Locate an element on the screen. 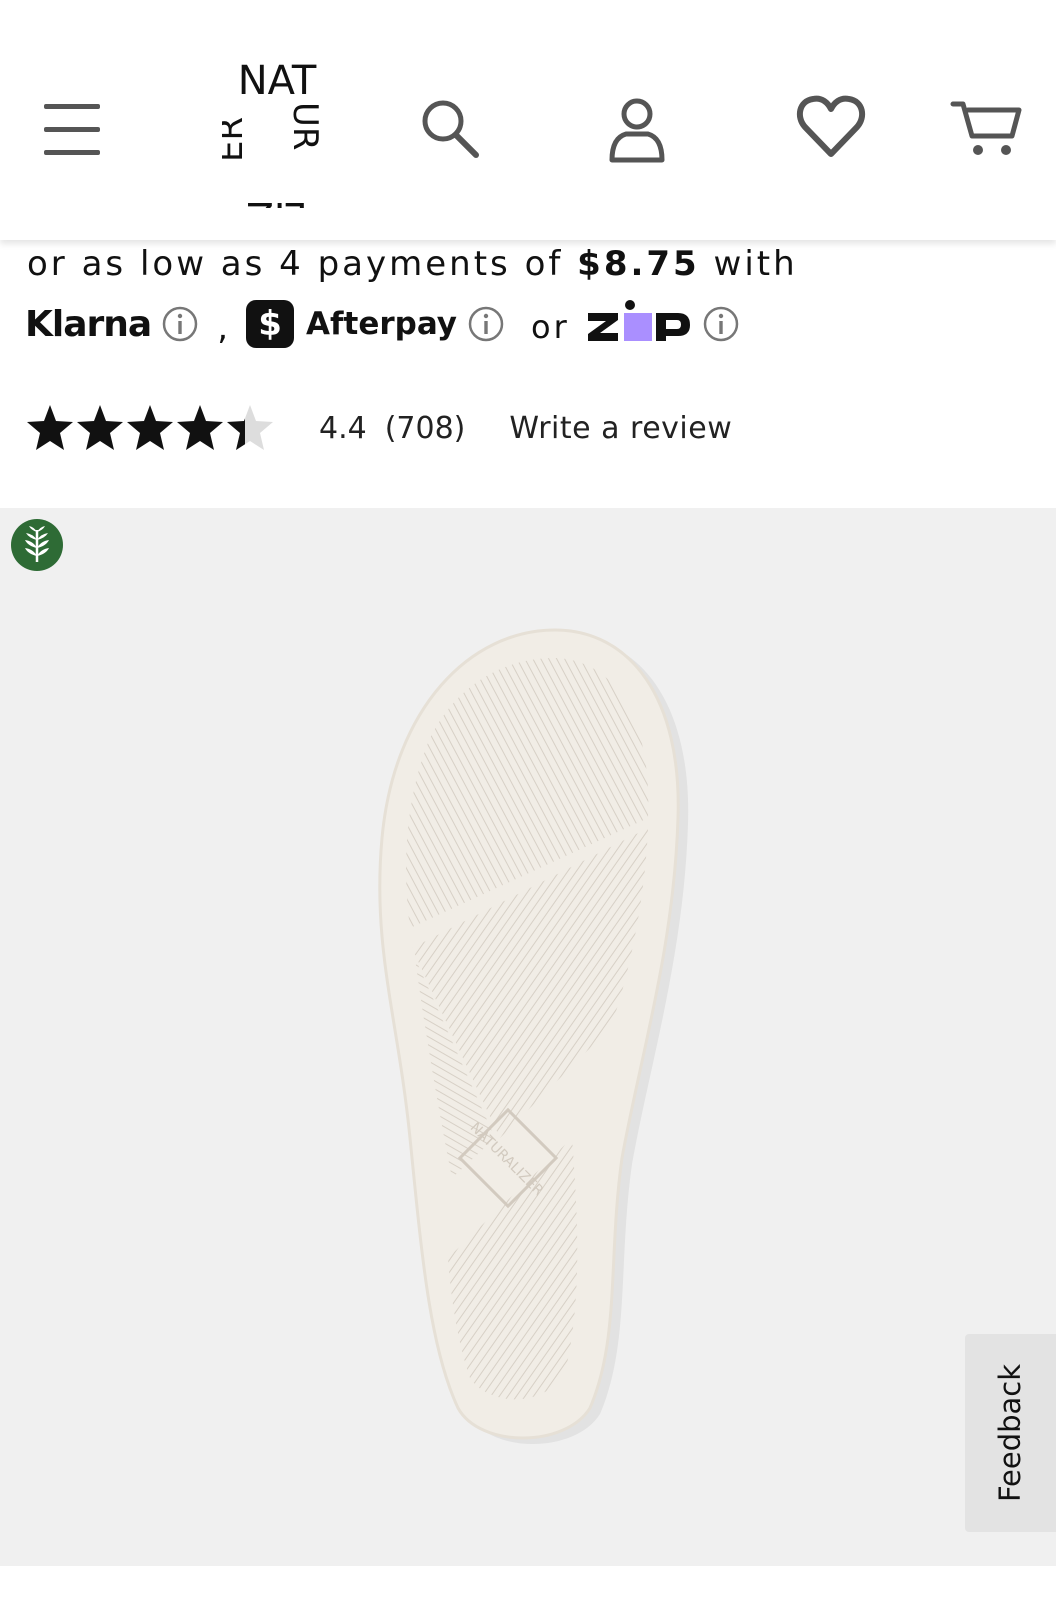  afterpay-info-icon is located at coordinates (486, 324).